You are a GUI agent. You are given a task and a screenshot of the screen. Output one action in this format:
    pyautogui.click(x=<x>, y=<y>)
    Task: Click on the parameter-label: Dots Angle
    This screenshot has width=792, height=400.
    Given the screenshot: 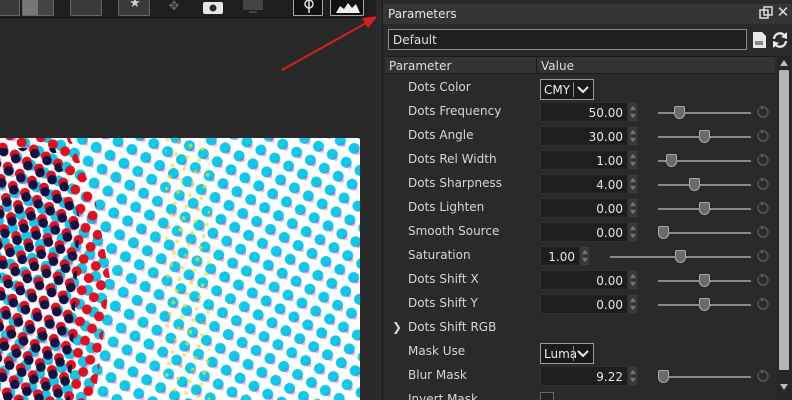 What is the action you would take?
    pyautogui.click(x=441, y=135)
    